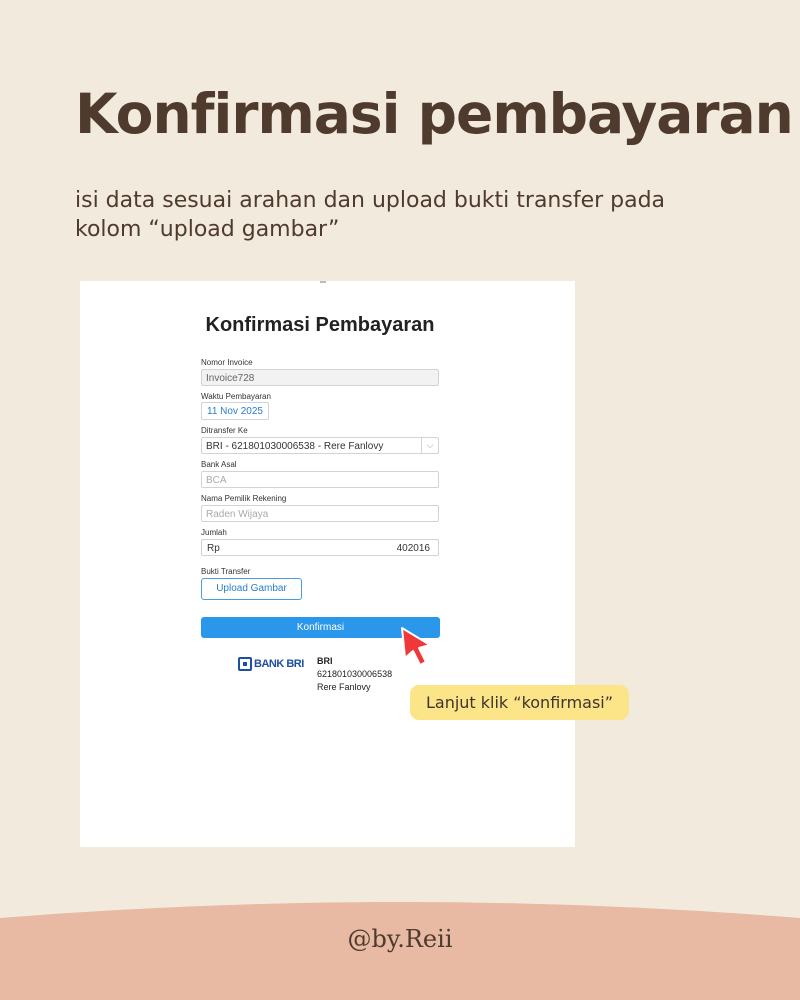  What do you see at coordinates (434, 114) in the screenshot?
I see `slide-title: Konfirmasi pembayaran` at bounding box center [434, 114].